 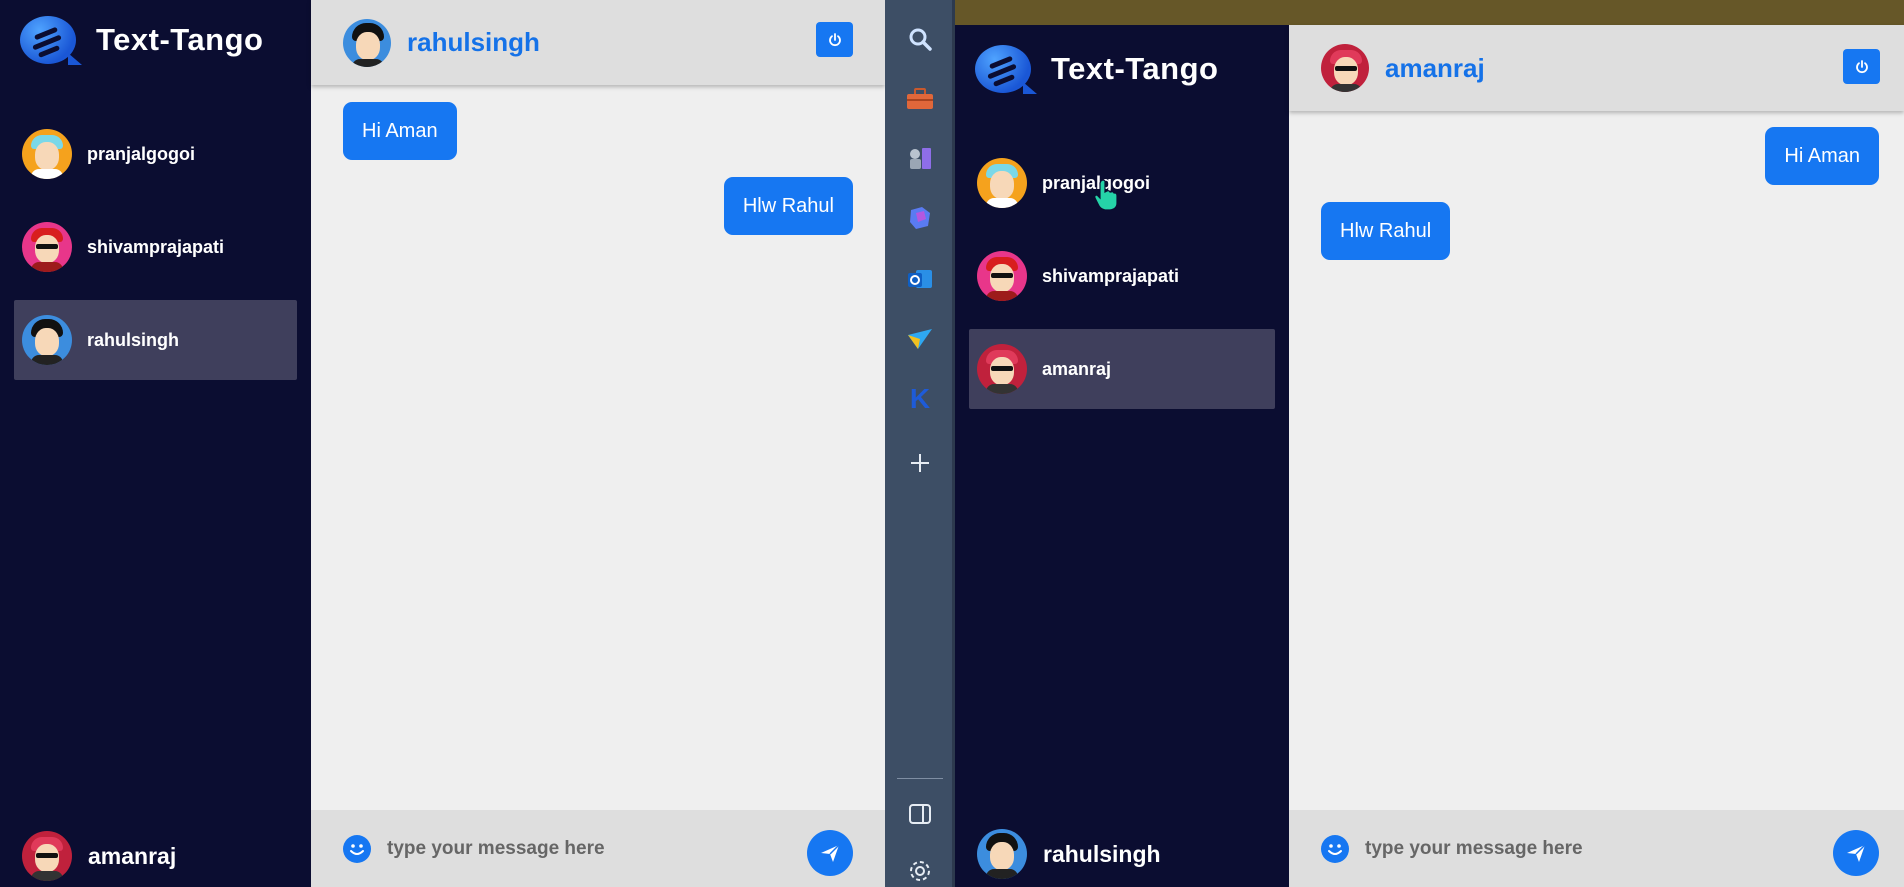 I want to click on chess-icon, so click(x=920, y=158).